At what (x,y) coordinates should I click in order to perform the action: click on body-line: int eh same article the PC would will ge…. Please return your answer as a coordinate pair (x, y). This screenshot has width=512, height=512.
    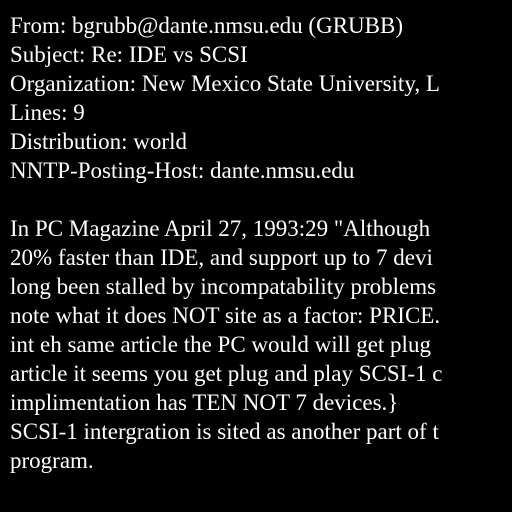
    Looking at the image, I should click on (220, 344).